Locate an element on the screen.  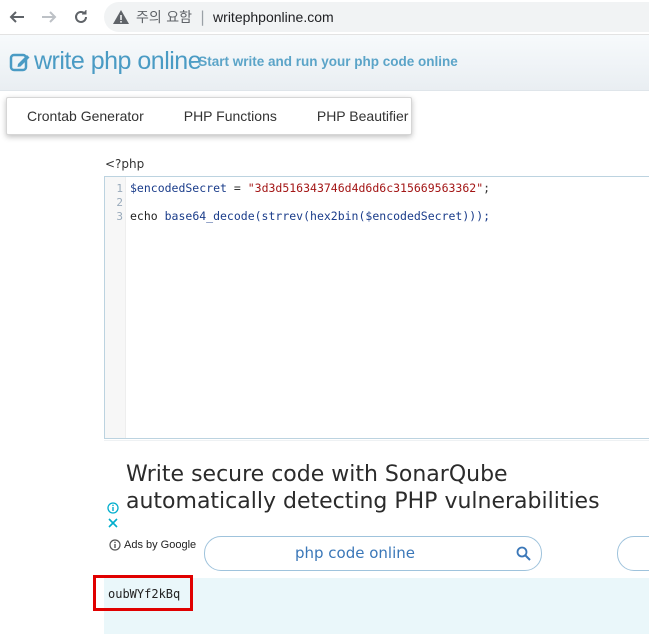
ads-by-google-label: Ads by Google is located at coordinates (160, 545).